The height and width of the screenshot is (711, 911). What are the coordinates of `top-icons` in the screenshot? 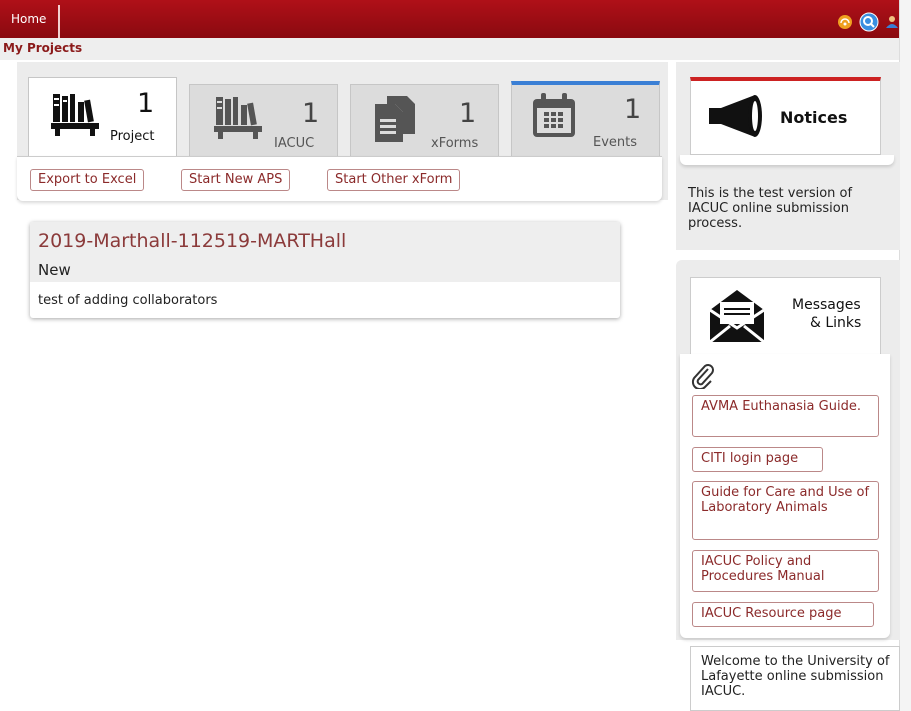 It's located at (868, 24).